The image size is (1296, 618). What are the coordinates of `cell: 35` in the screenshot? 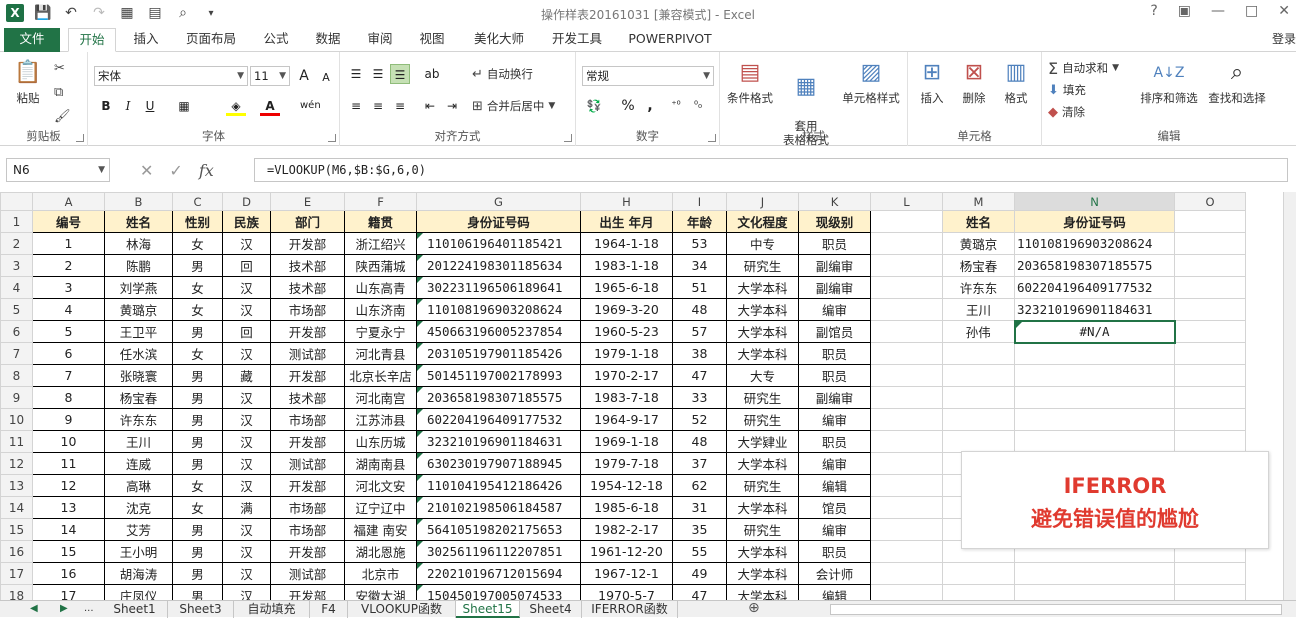 It's located at (699, 529).